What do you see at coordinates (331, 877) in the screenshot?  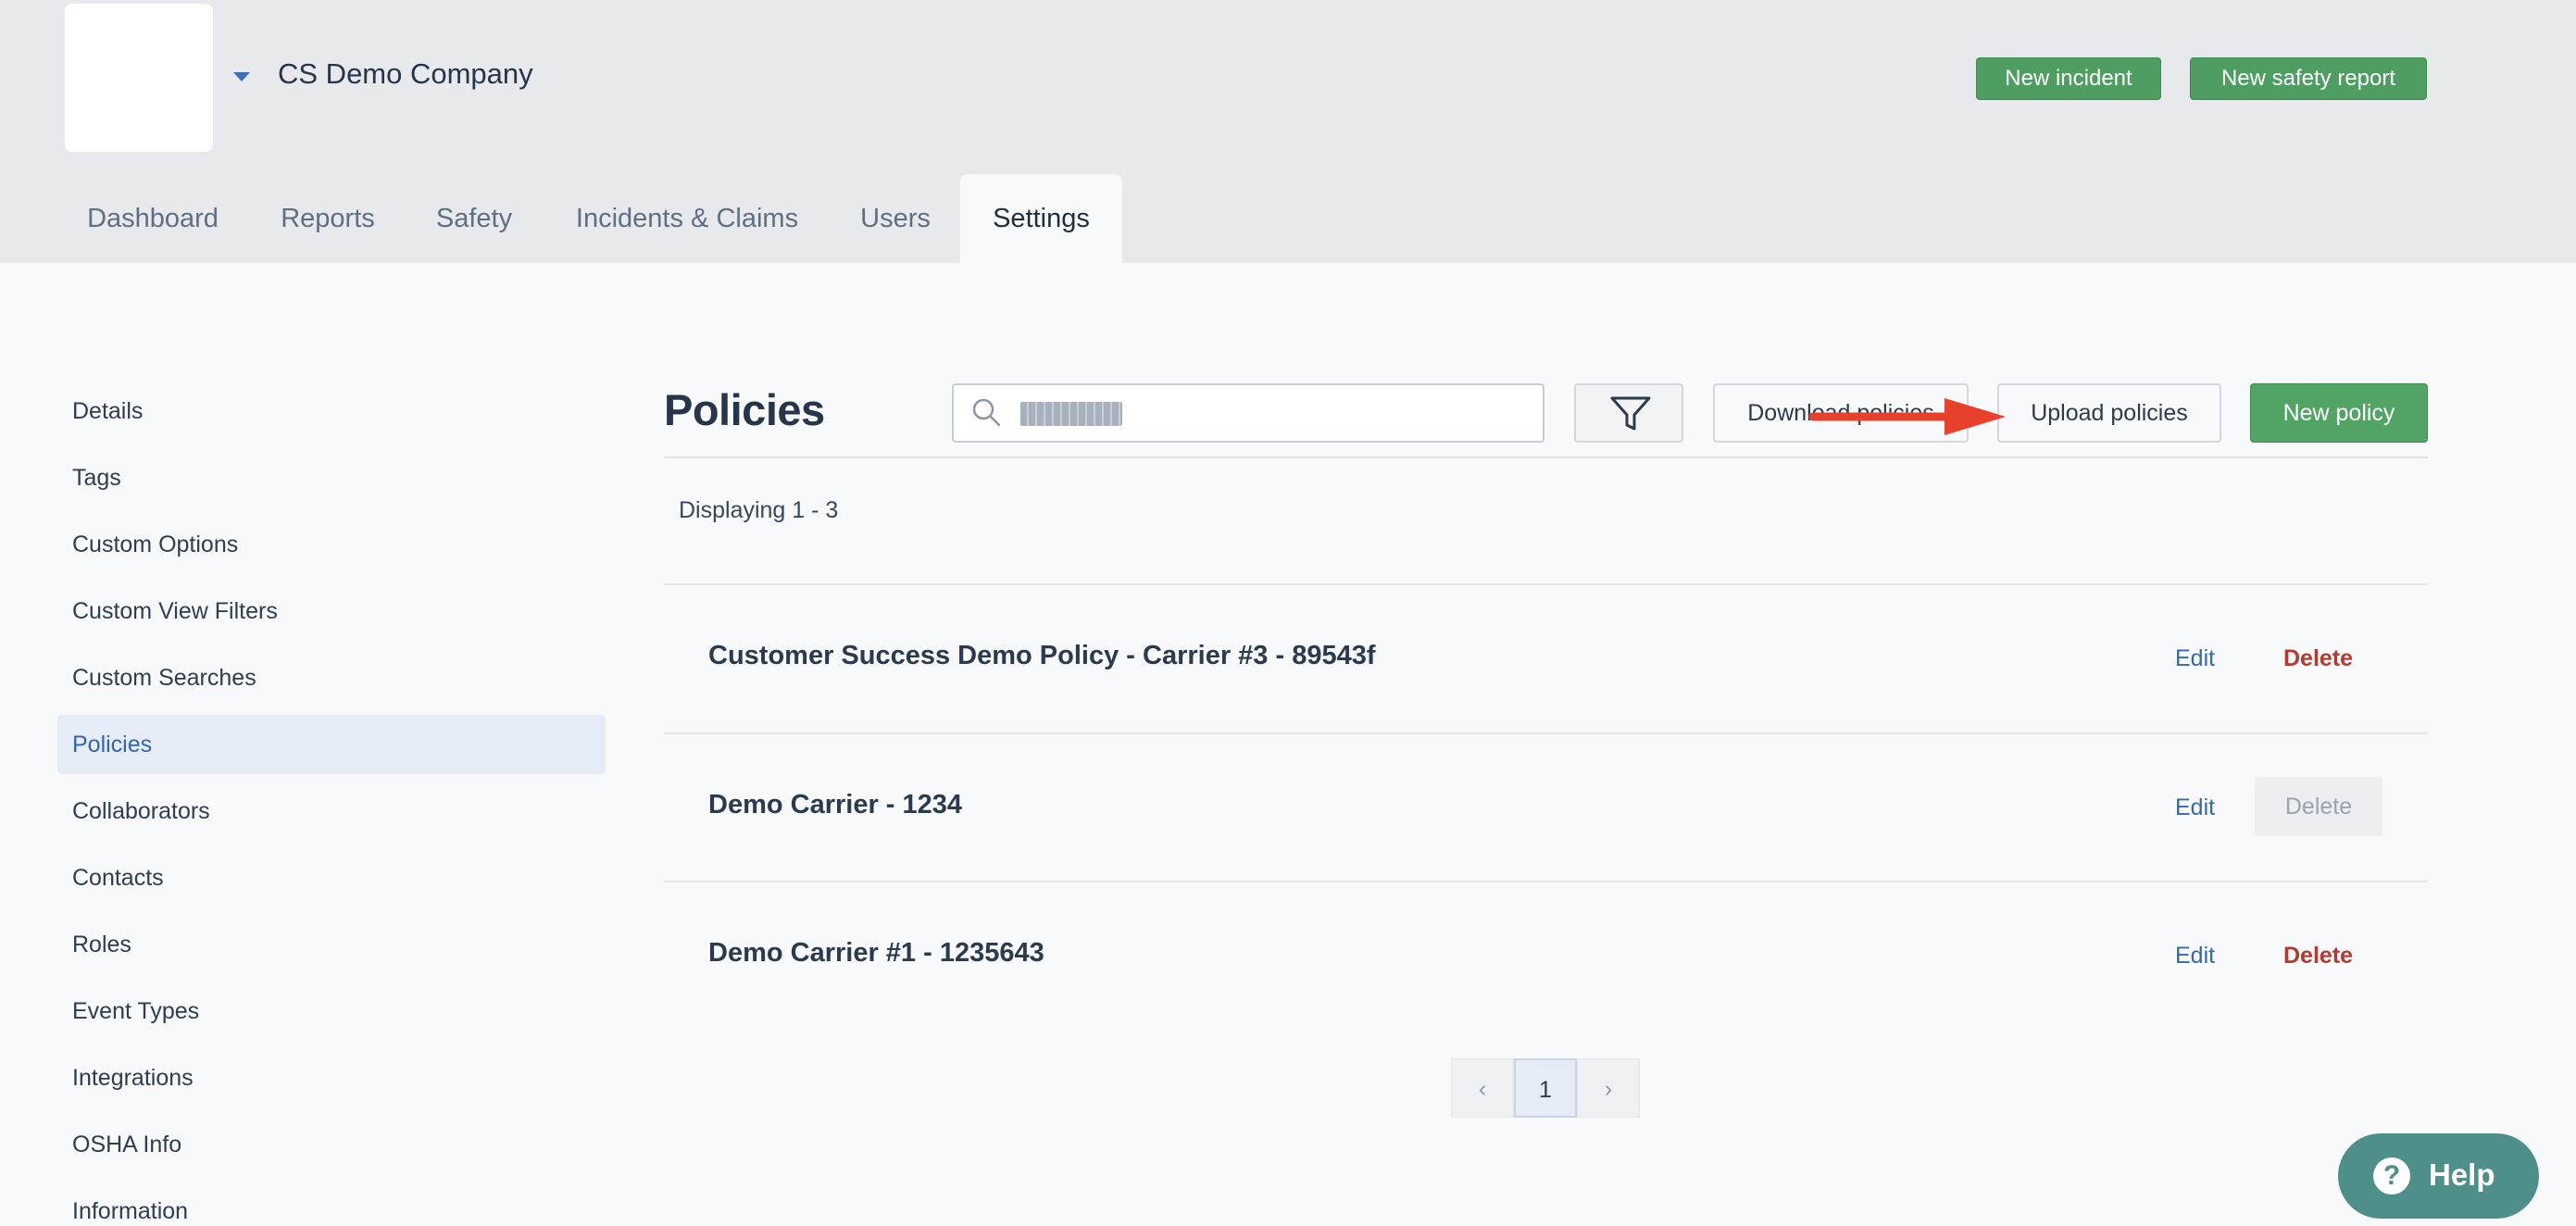 I see `sidebar-item-contacts: Contacts` at bounding box center [331, 877].